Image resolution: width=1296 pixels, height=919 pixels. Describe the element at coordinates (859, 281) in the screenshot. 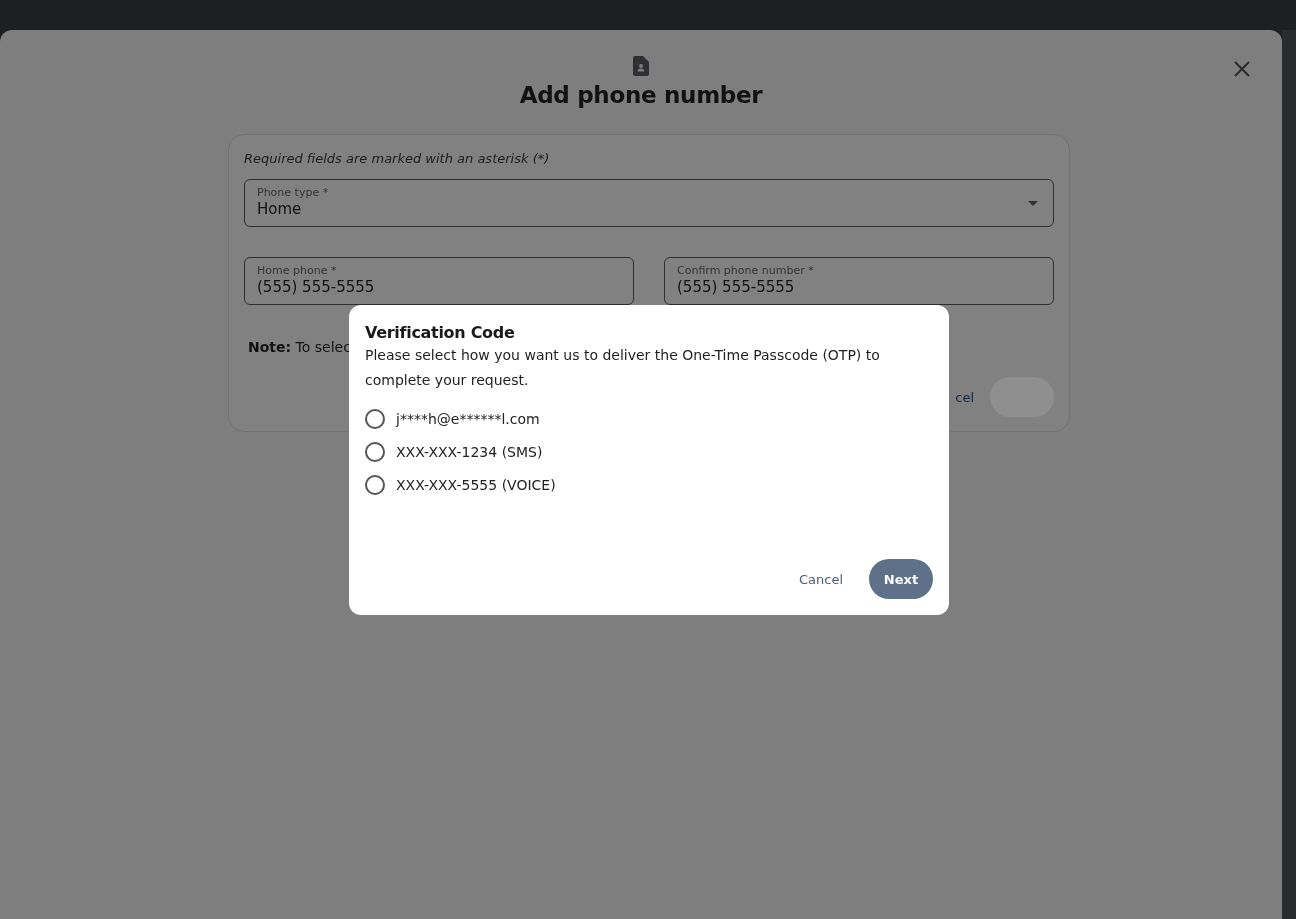

I see `phone-input-field: Confirm phone number * (555) 555-5555` at that location.